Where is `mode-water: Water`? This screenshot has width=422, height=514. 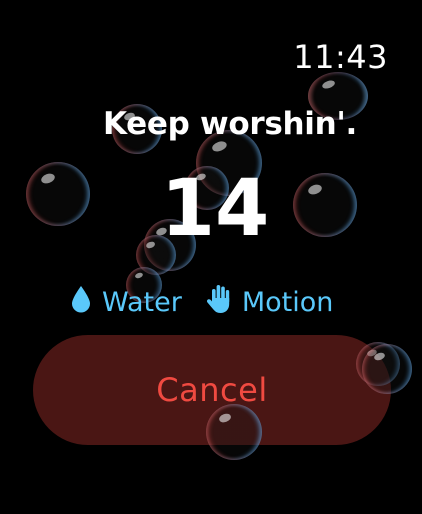
mode-water: Water is located at coordinates (126, 302).